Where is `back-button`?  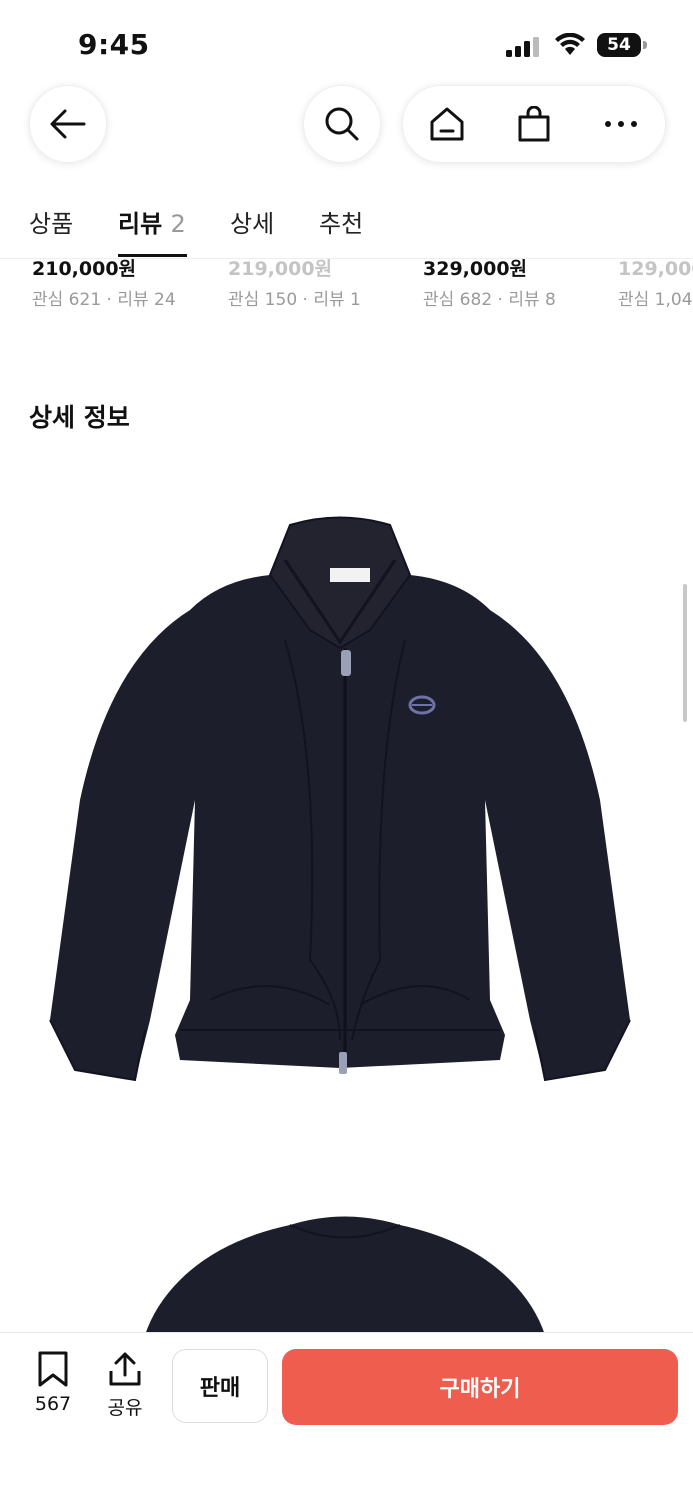
back-button is located at coordinates (68, 124).